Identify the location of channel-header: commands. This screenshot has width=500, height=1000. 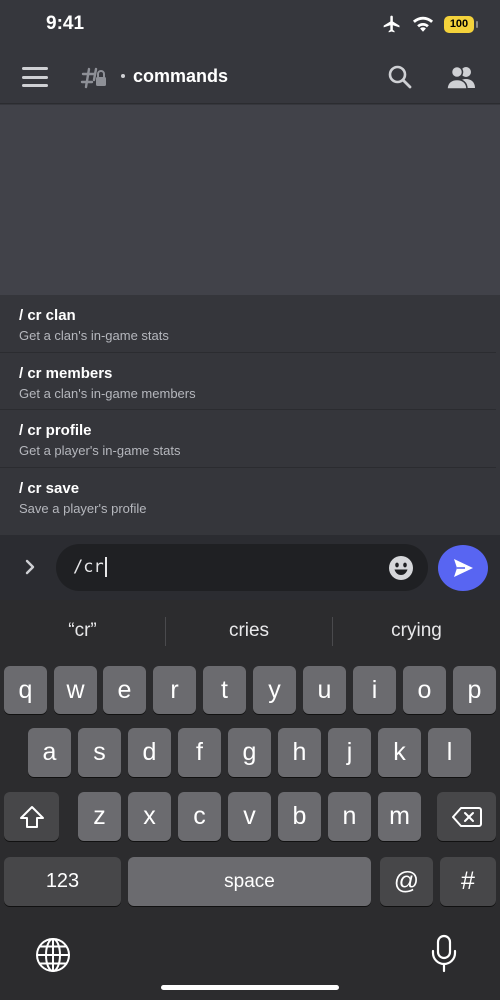
(250, 77).